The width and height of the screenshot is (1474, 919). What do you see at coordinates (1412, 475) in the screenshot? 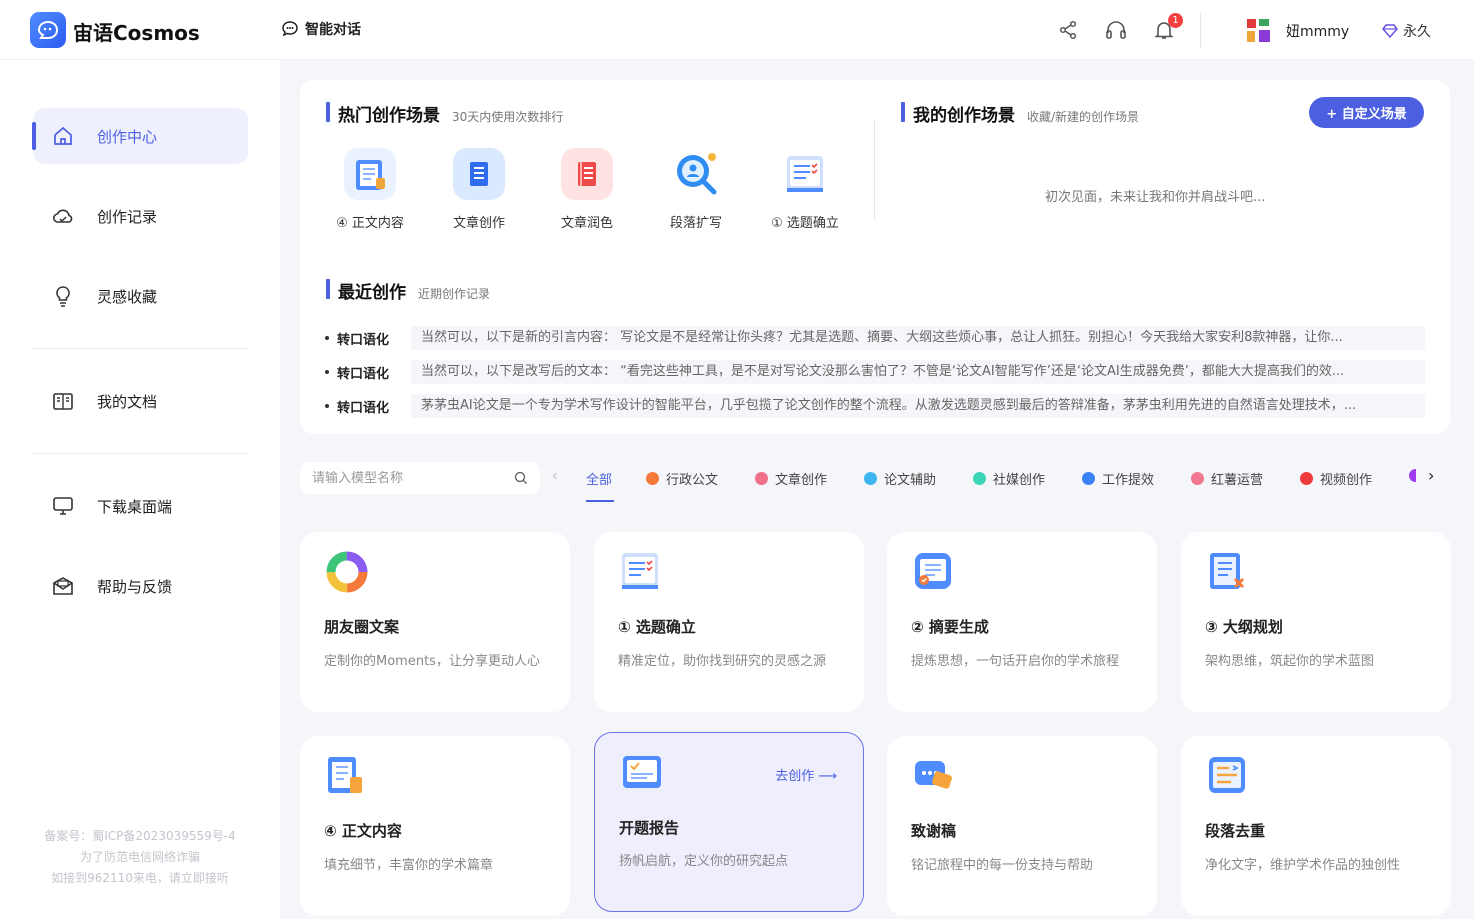
I see `category-tab-overflow` at bounding box center [1412, 475].